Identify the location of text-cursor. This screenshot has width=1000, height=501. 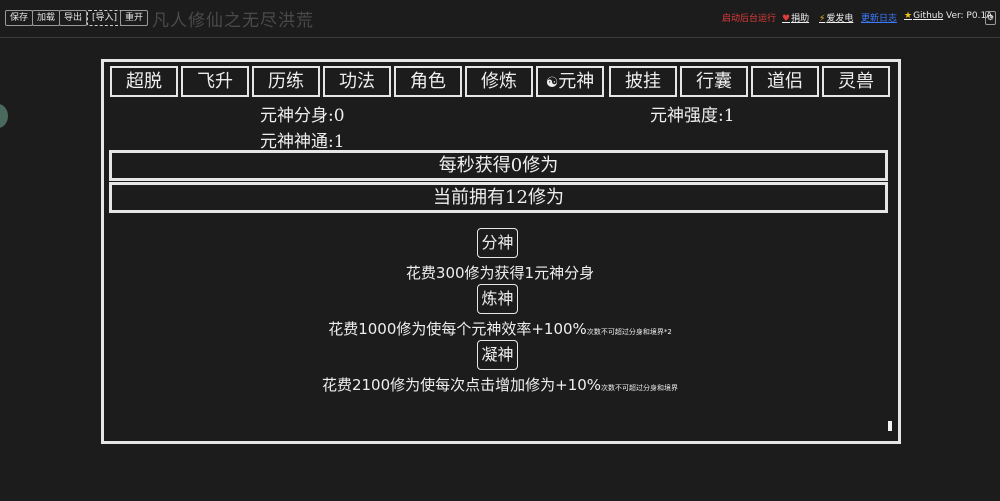
(890, 426).